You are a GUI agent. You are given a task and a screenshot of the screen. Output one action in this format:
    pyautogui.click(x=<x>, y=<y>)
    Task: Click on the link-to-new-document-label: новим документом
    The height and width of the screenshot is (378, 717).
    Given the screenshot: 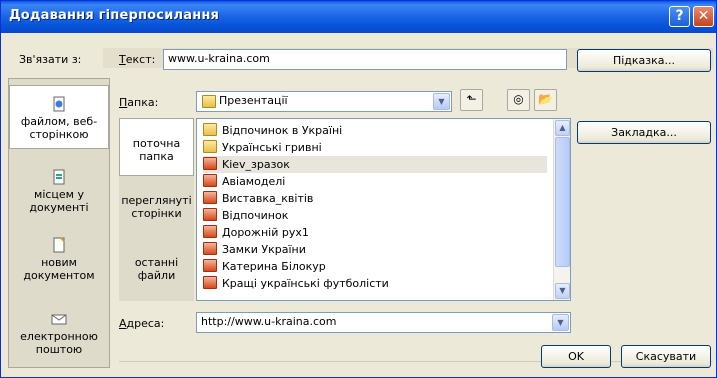 What is the action you would take?
    pyautogui.click(x=59, y=269)
    